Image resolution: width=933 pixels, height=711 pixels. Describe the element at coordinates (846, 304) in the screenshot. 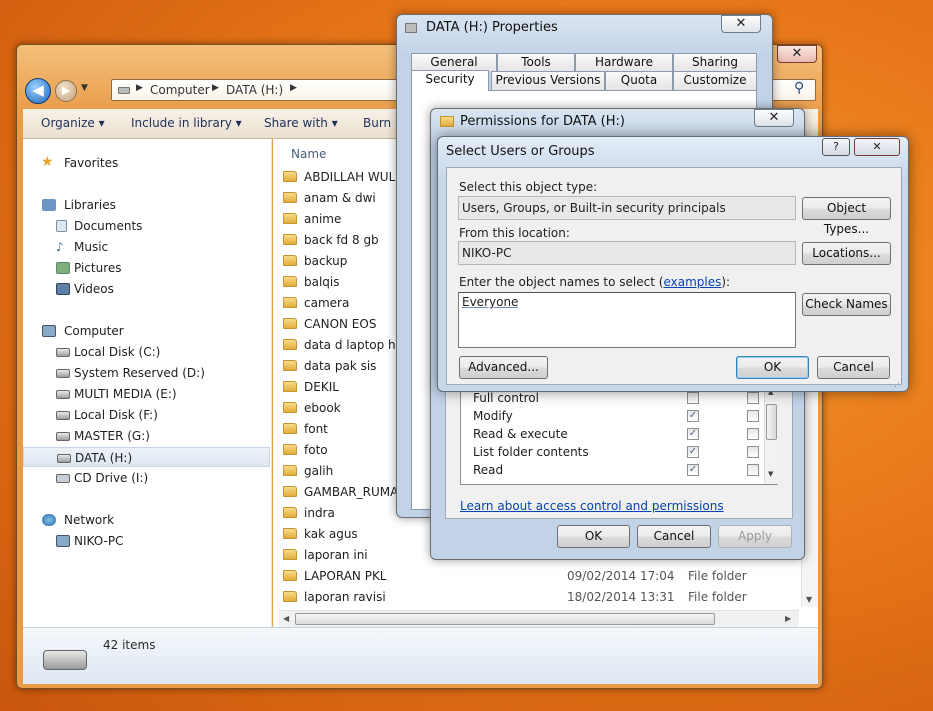

I see `check-names-button: Check Names` at that location.